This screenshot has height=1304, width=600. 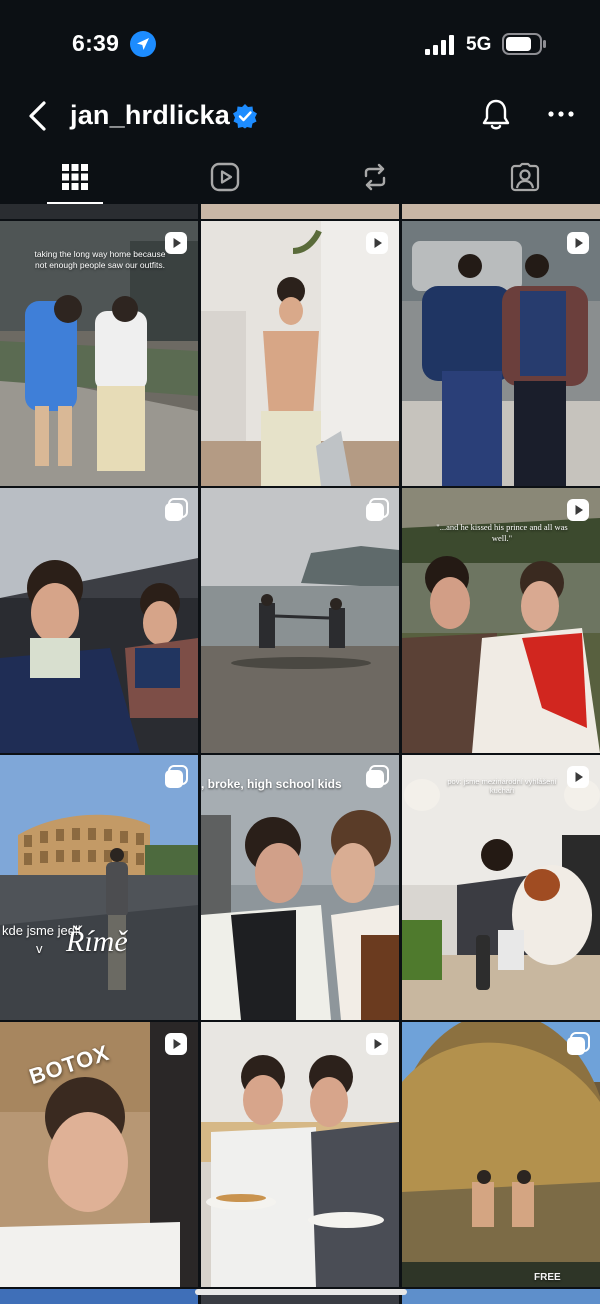 I want to click on tab-tagged, so click(x=525, y=177).